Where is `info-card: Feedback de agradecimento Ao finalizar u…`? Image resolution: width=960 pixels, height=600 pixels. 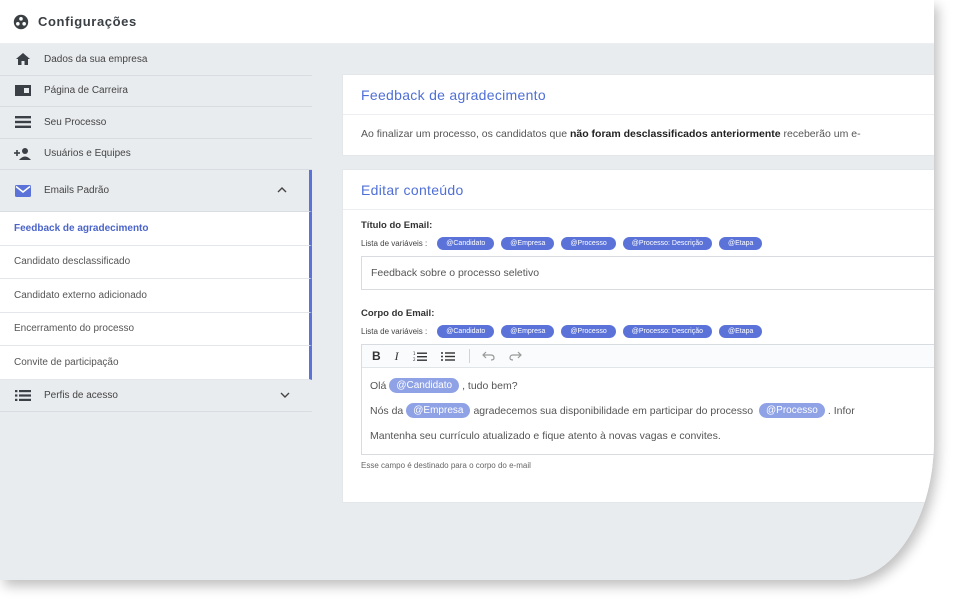 info-card: Feedback de agradecimento Ao finalizar u… is located at coordinates (638, 115).